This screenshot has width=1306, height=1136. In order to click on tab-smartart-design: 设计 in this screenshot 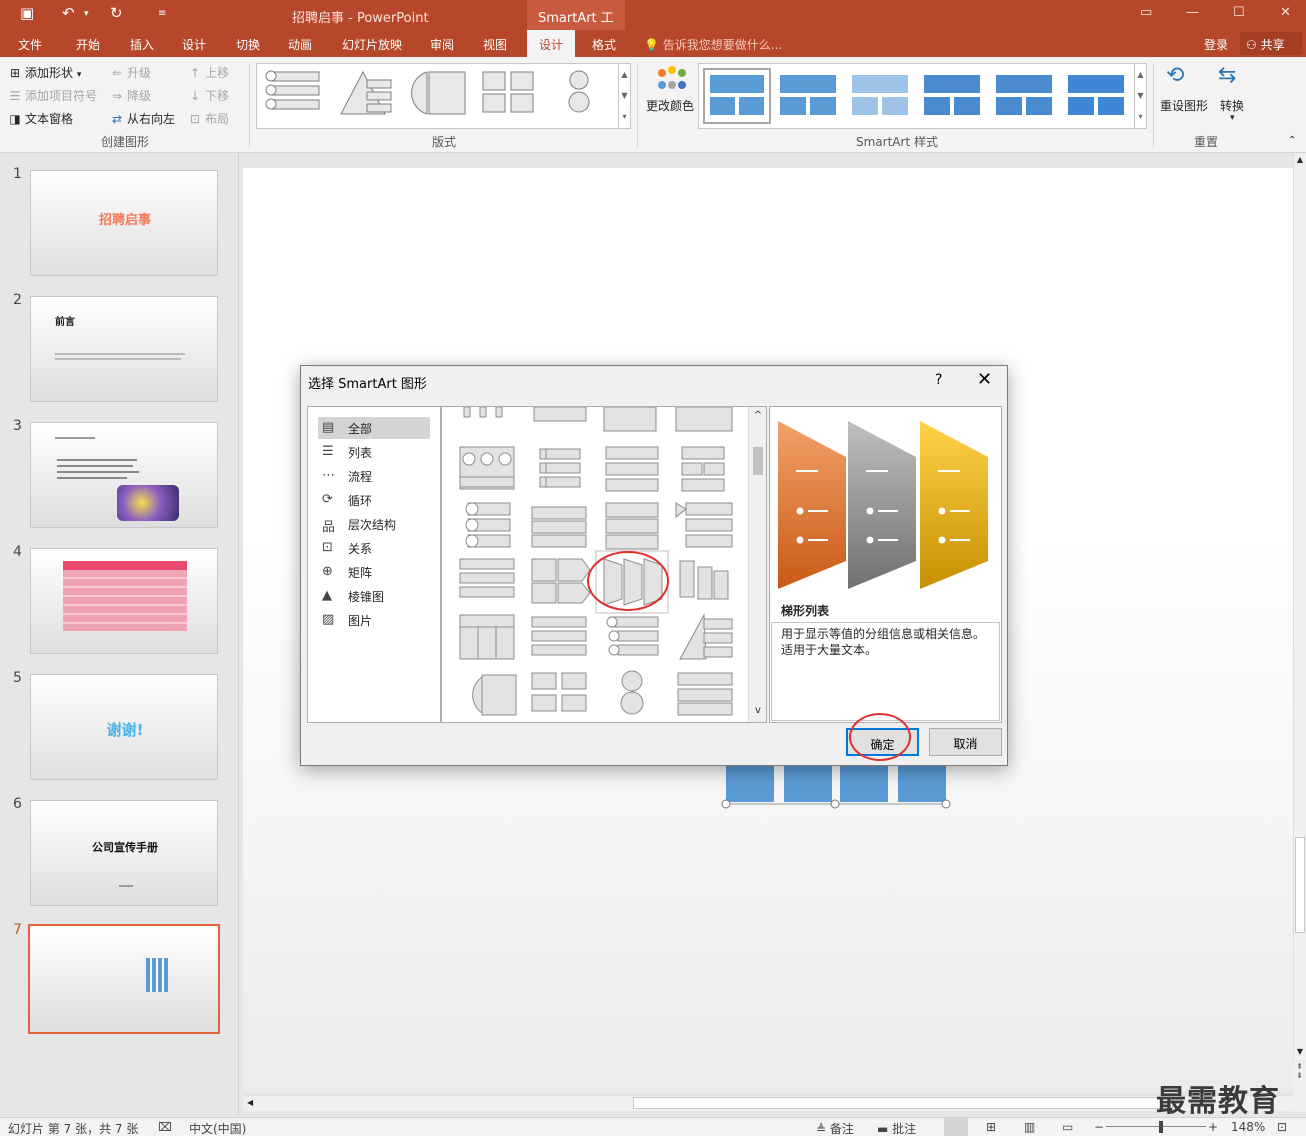, I will do `click(551, 43)`.